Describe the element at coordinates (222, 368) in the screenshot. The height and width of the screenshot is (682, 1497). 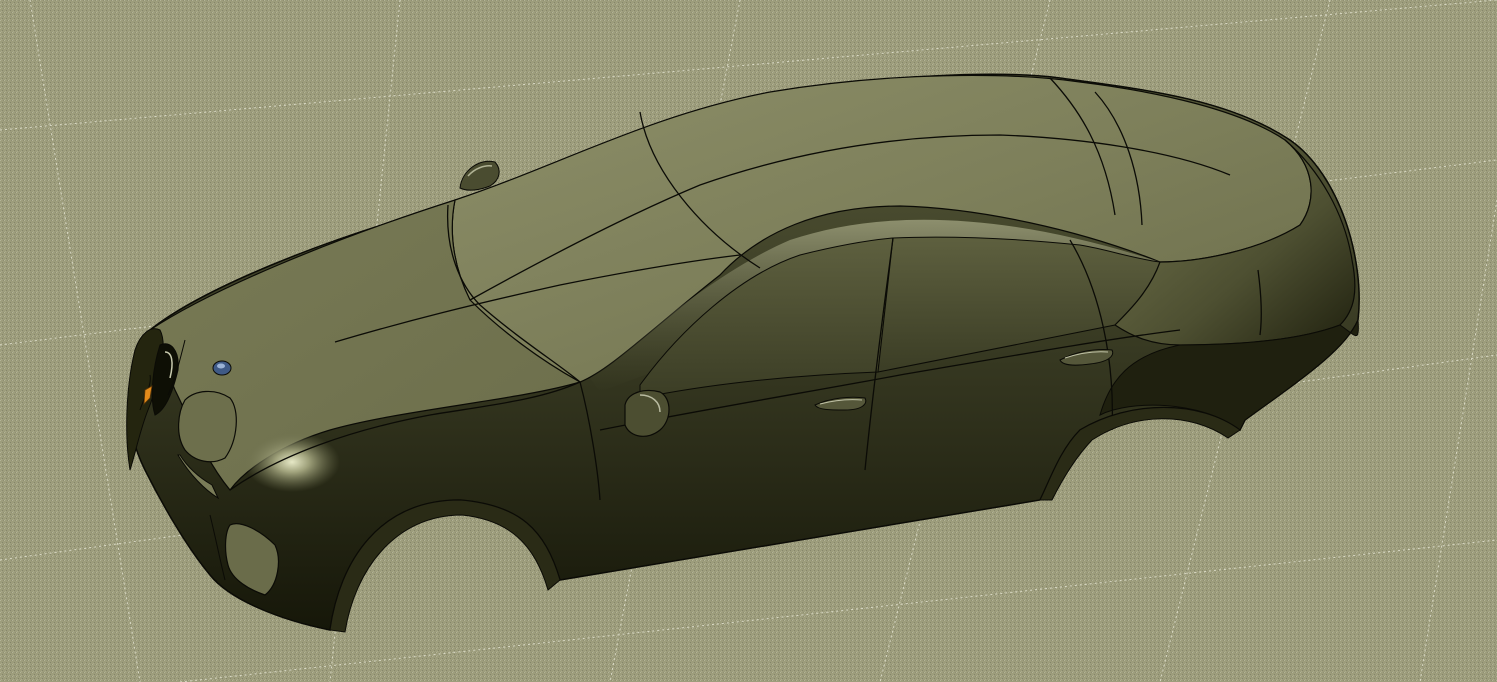
I see `hood-badge-icon` at that location.